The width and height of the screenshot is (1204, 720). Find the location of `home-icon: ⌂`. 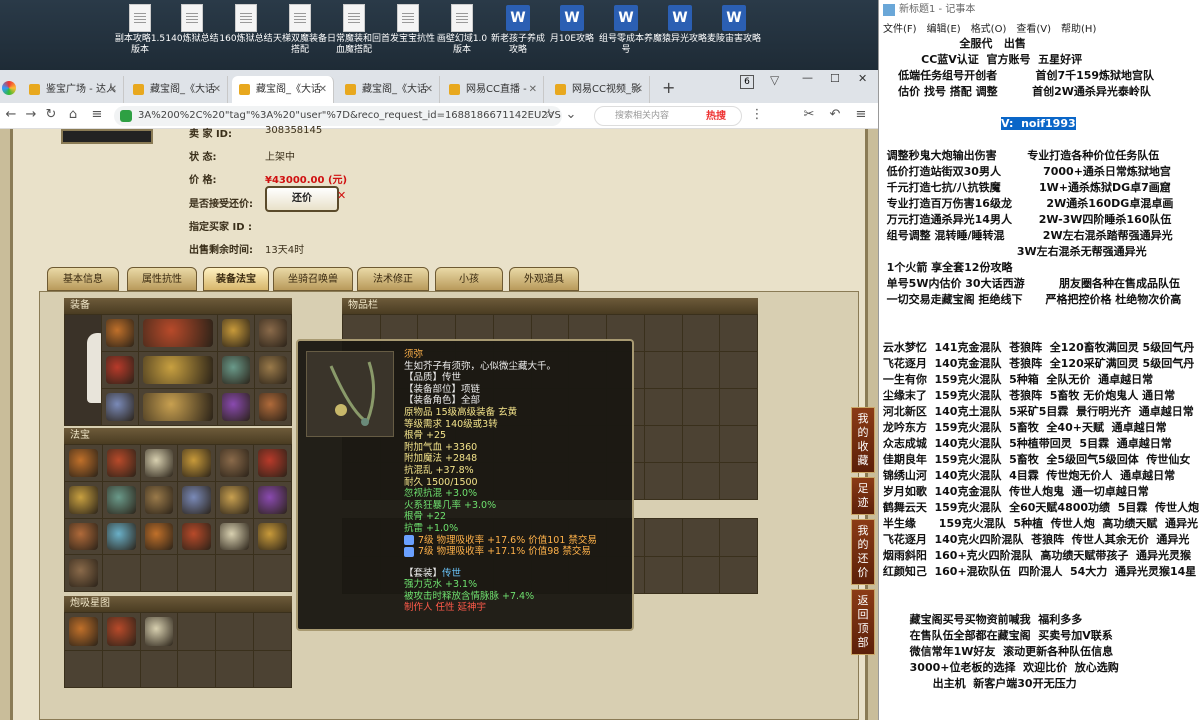

home-icon: ⌂ is located at coordinates (73, 115).